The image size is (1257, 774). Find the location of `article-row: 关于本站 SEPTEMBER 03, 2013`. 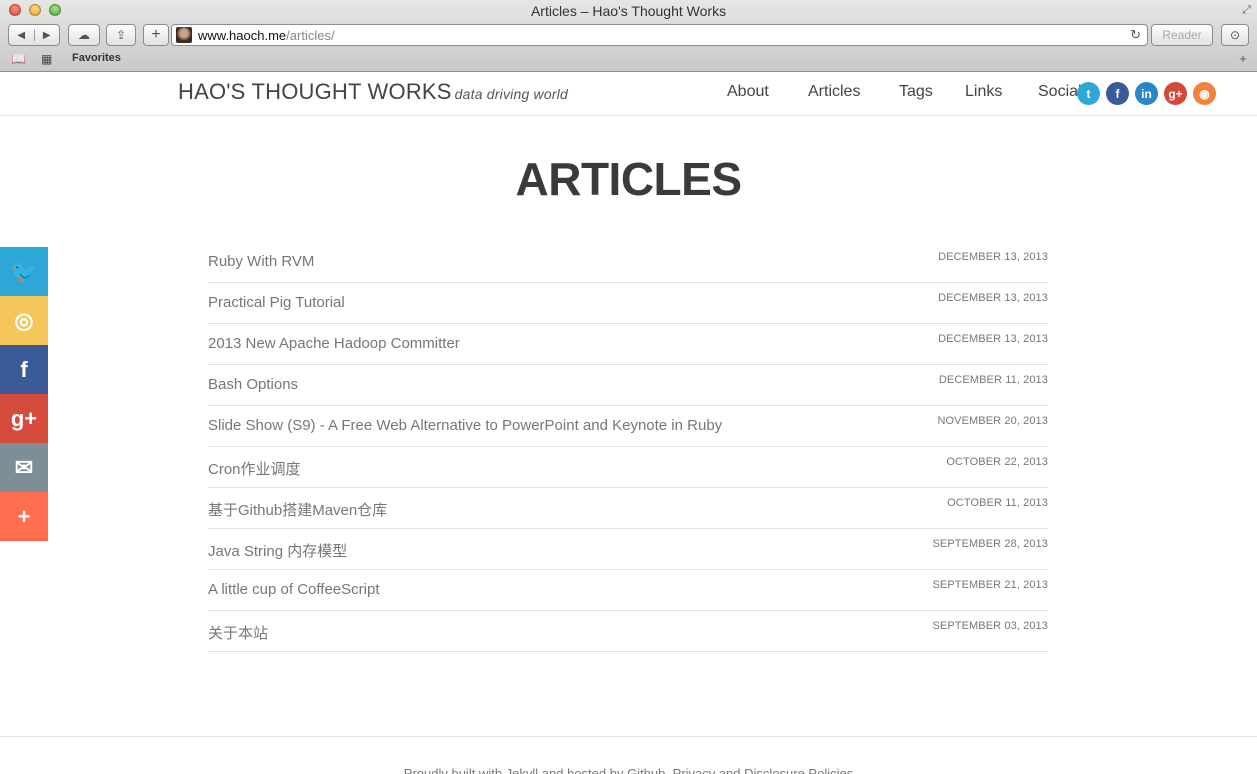

article-row: 关于本站 SEPTEMBER 03, 2013 is located at coordinates (628, 631).